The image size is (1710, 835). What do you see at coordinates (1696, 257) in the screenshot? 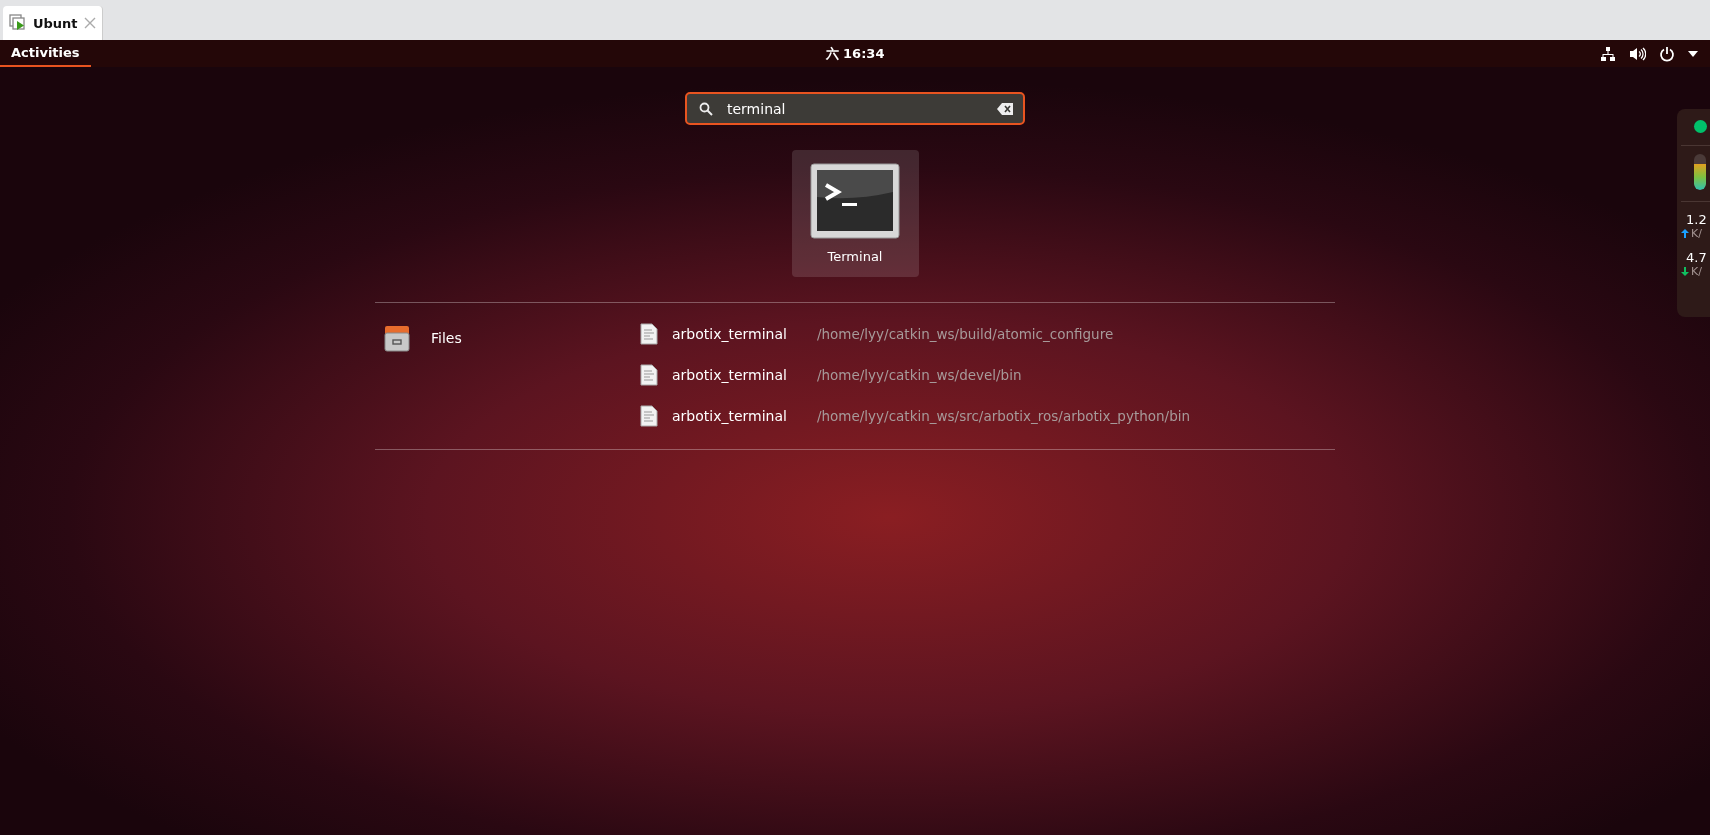
I see `rate-value: 4.7` at bounding box center [1696, 257].